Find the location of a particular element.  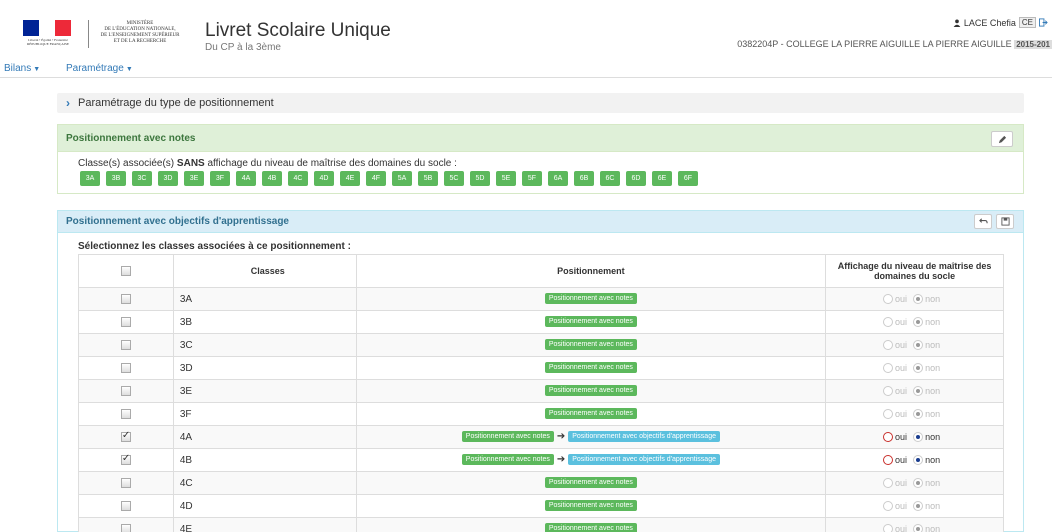

class-chip: 4F is located at coordinates (376, 178).